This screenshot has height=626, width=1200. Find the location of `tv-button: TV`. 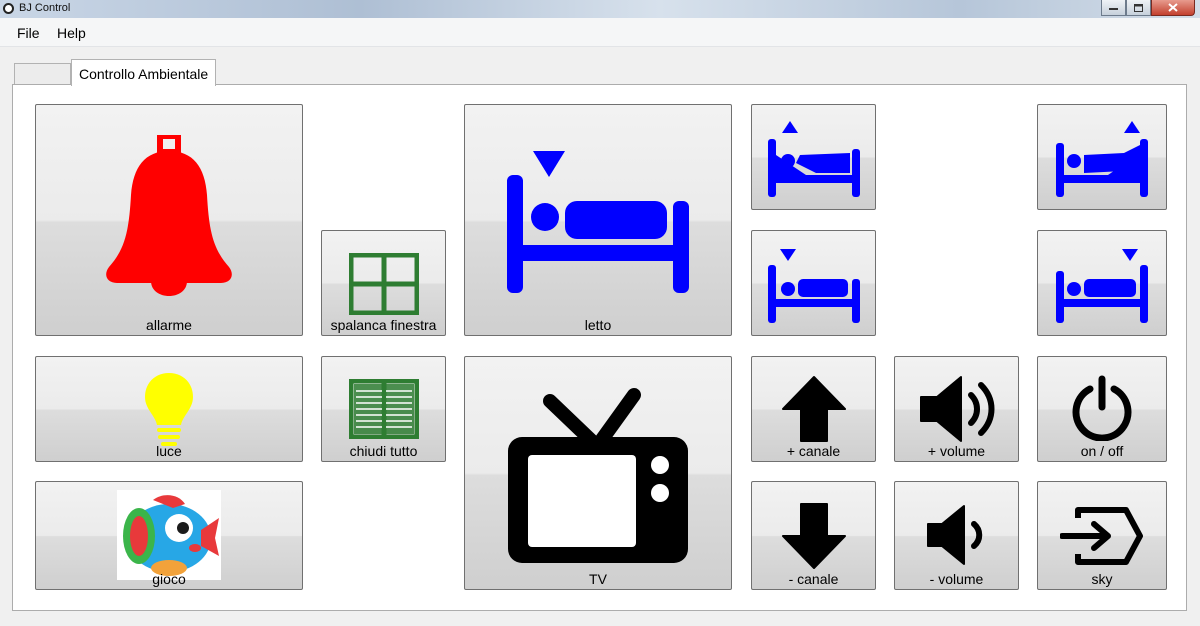

tv-button: TV is located at coordinates (598, 473).